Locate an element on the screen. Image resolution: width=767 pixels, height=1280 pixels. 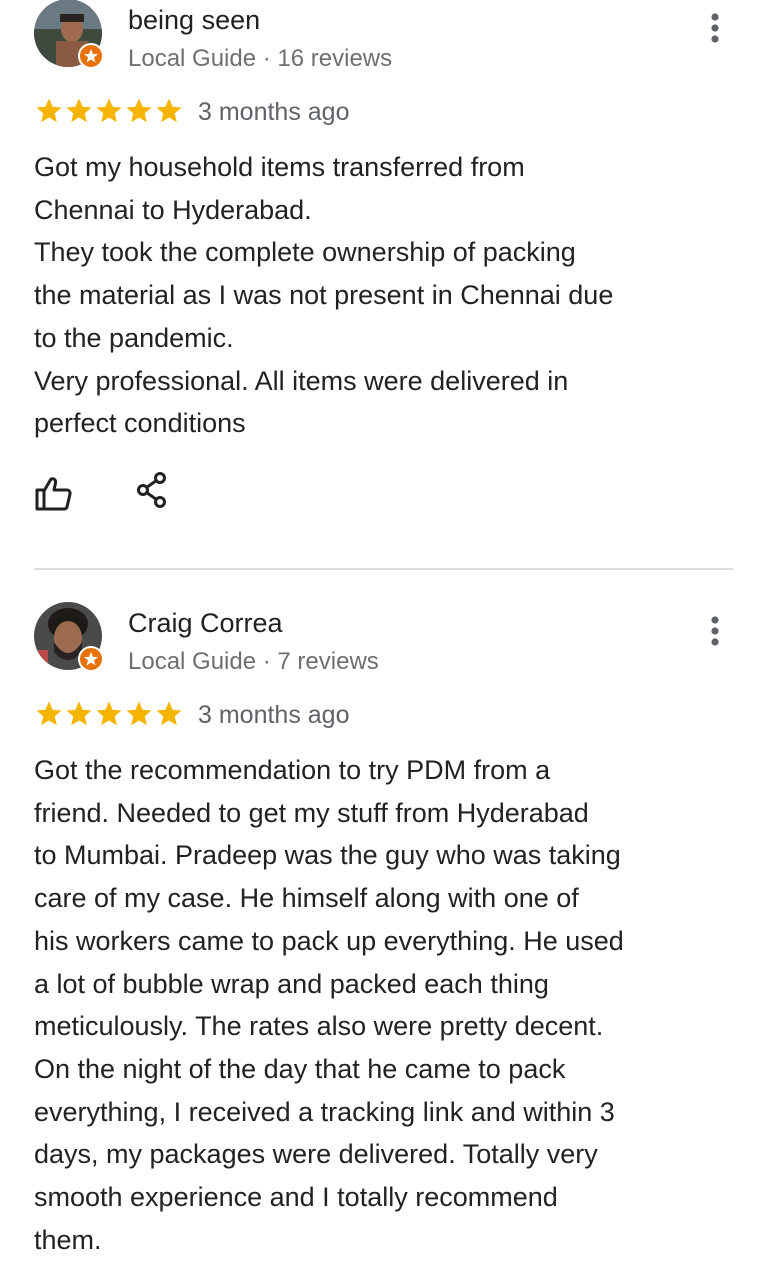
author-name: being seen is located at coordinates (194, 20).